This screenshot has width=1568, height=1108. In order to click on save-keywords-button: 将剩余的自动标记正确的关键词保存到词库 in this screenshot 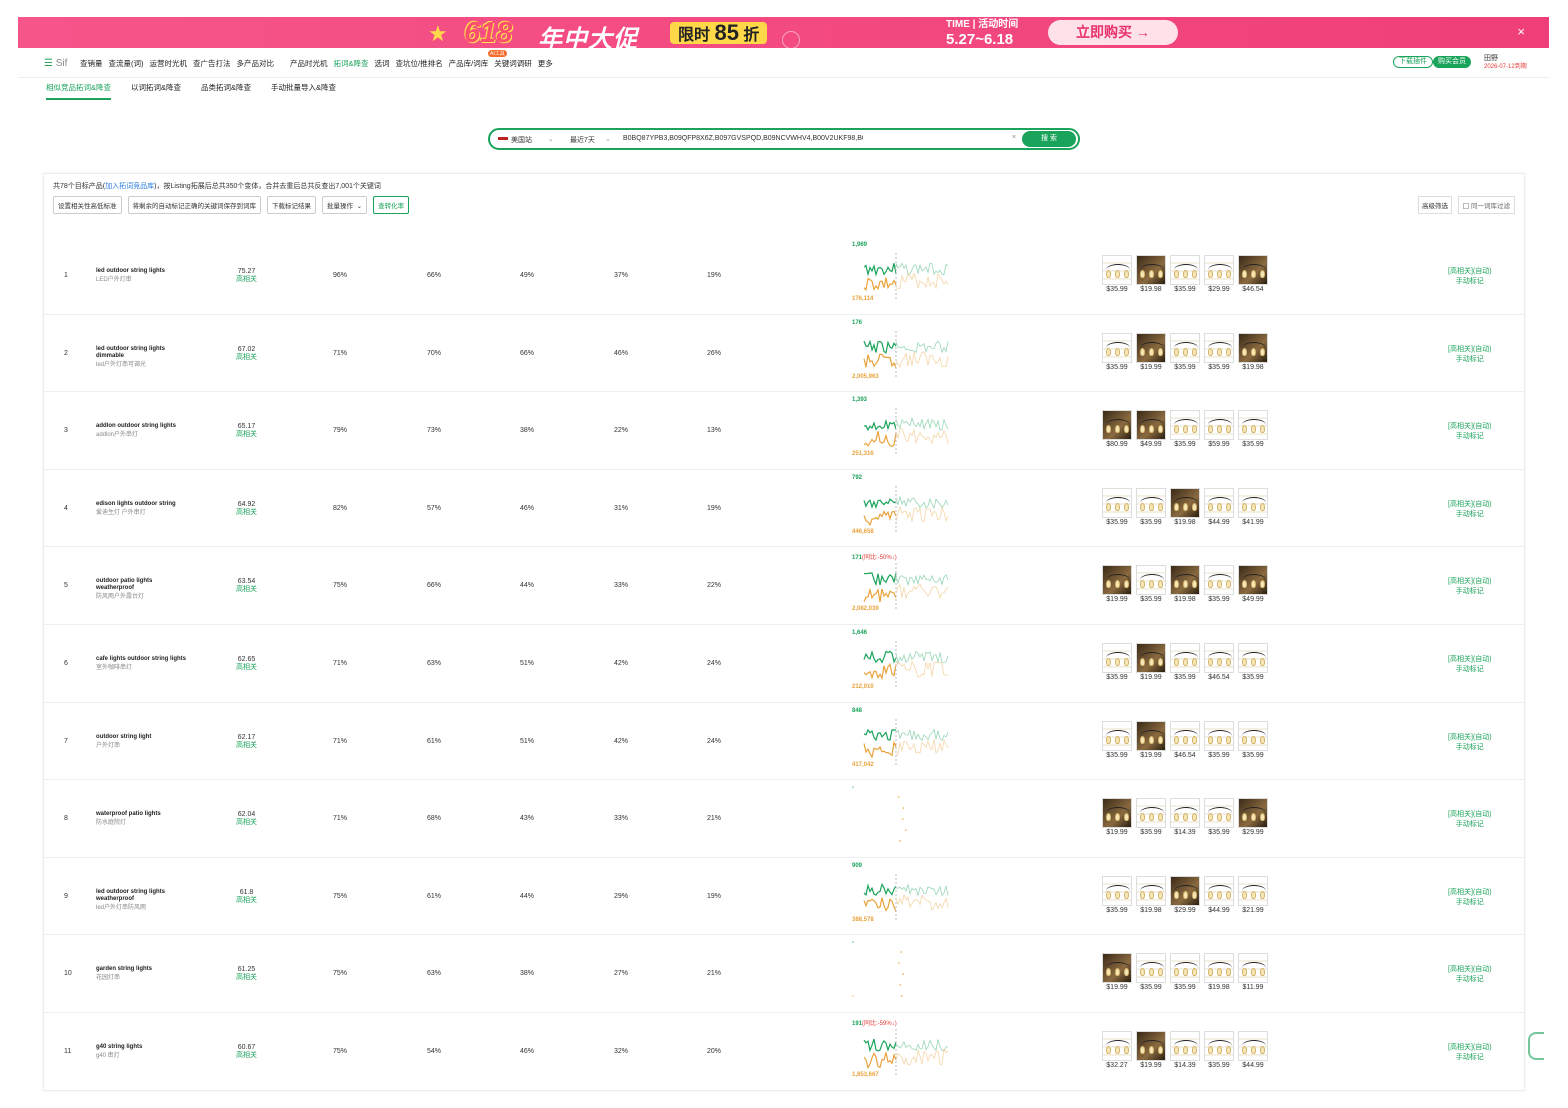, I will do `click(194, 205)`.